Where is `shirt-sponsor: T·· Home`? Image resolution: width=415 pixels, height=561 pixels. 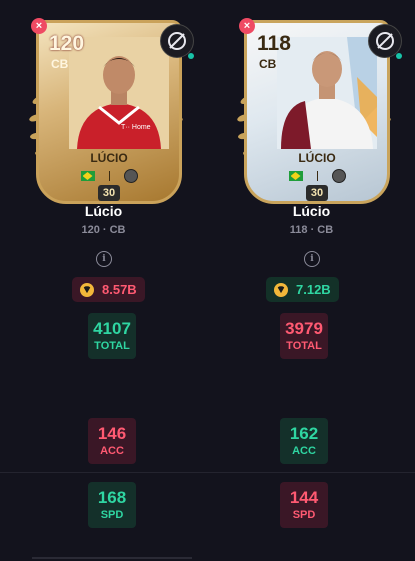 shirt-sponsor: T·· Home is located at coordinates (136, 127).